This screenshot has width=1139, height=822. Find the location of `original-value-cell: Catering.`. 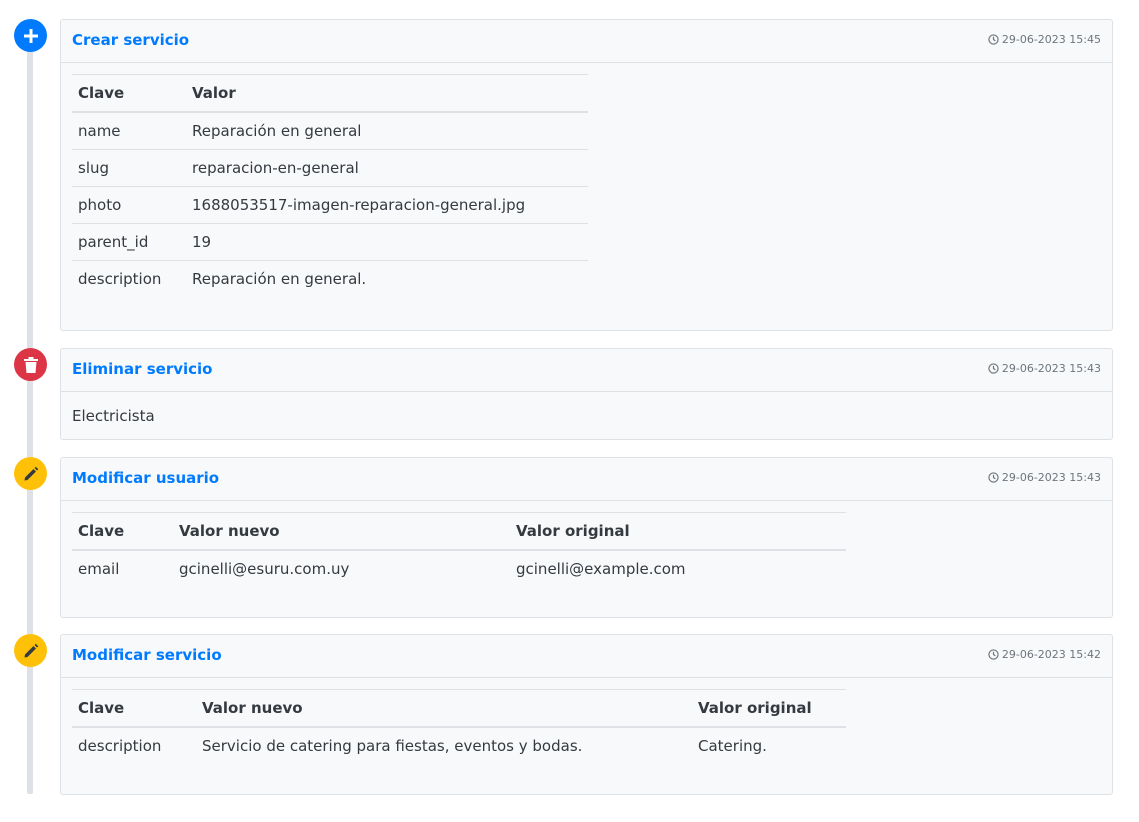

original-value-cell: Catering. is located at coordinates (732, 746).